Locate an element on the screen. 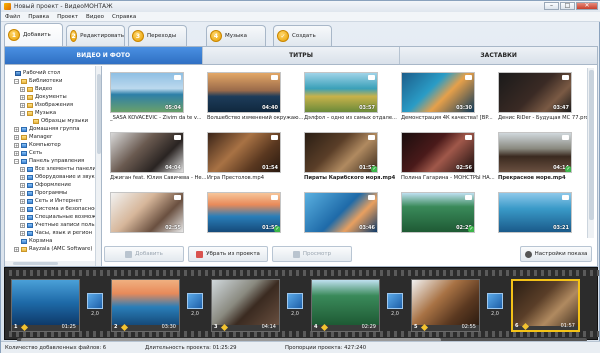 The height and width of the screenshot is (353, 600). tab-titles: ТИТРЫ is located at coordinates (302, 55).